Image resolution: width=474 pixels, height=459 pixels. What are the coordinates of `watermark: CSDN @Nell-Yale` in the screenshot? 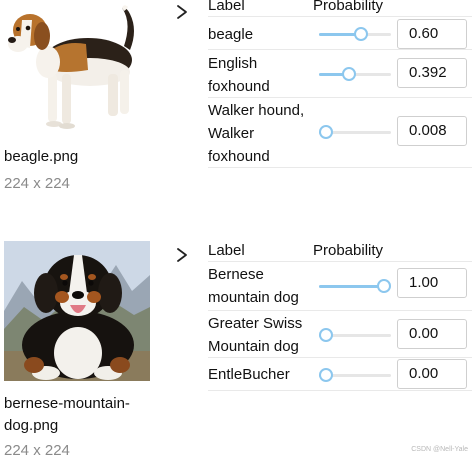 It's located at (439, 449).